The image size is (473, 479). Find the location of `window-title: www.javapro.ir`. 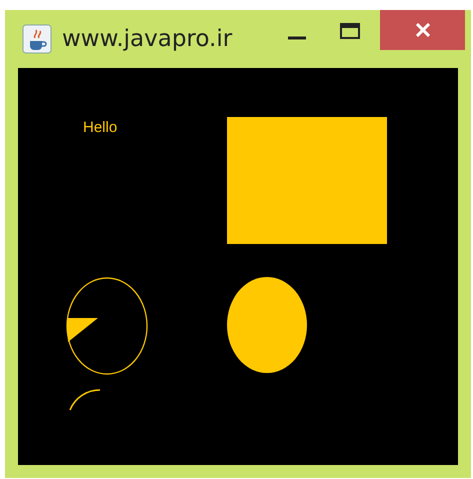

window-title: www.javapro.ir is located at coordinates (147, 39).